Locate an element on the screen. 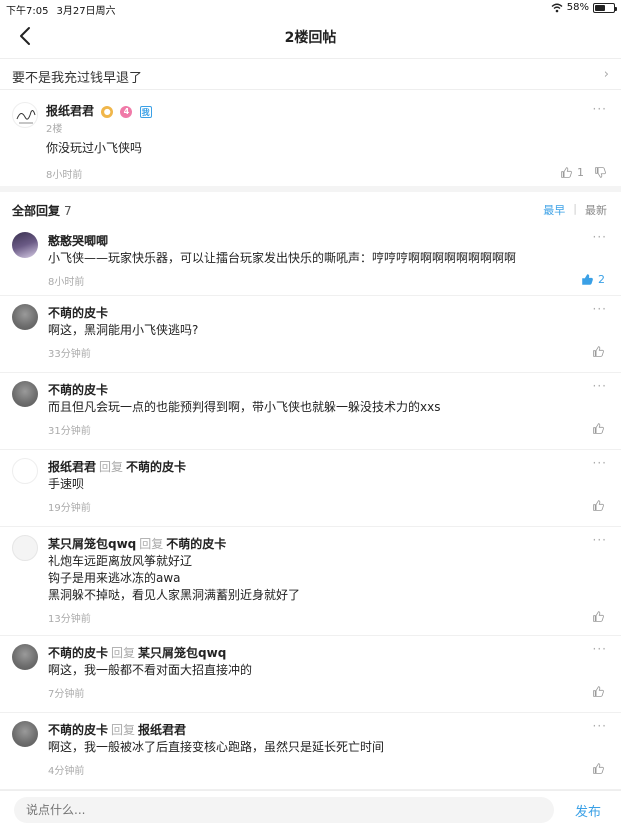 The height and width of the screenshot is (828, 621). reply-author-name: 报纸君君 is located at coordinates (72, 467).